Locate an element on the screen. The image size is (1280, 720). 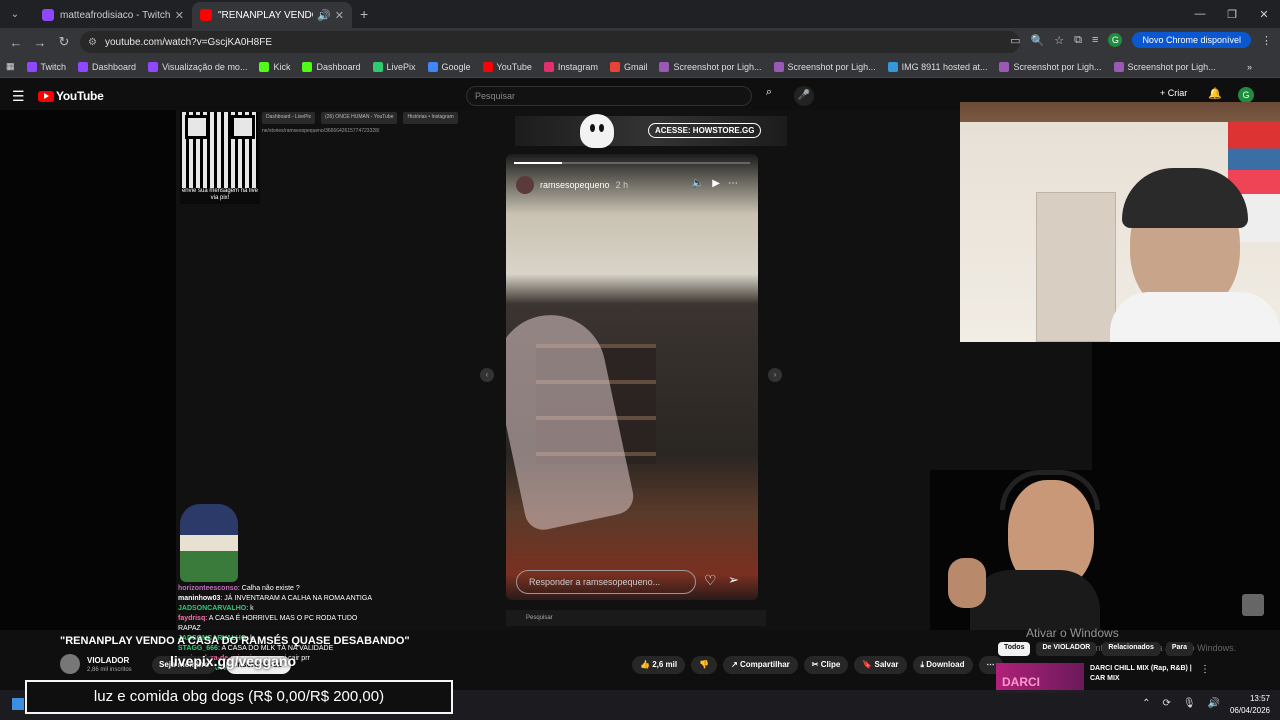
chat-message: JADSONCARVALHO: k is located at coordinates (278, 609).